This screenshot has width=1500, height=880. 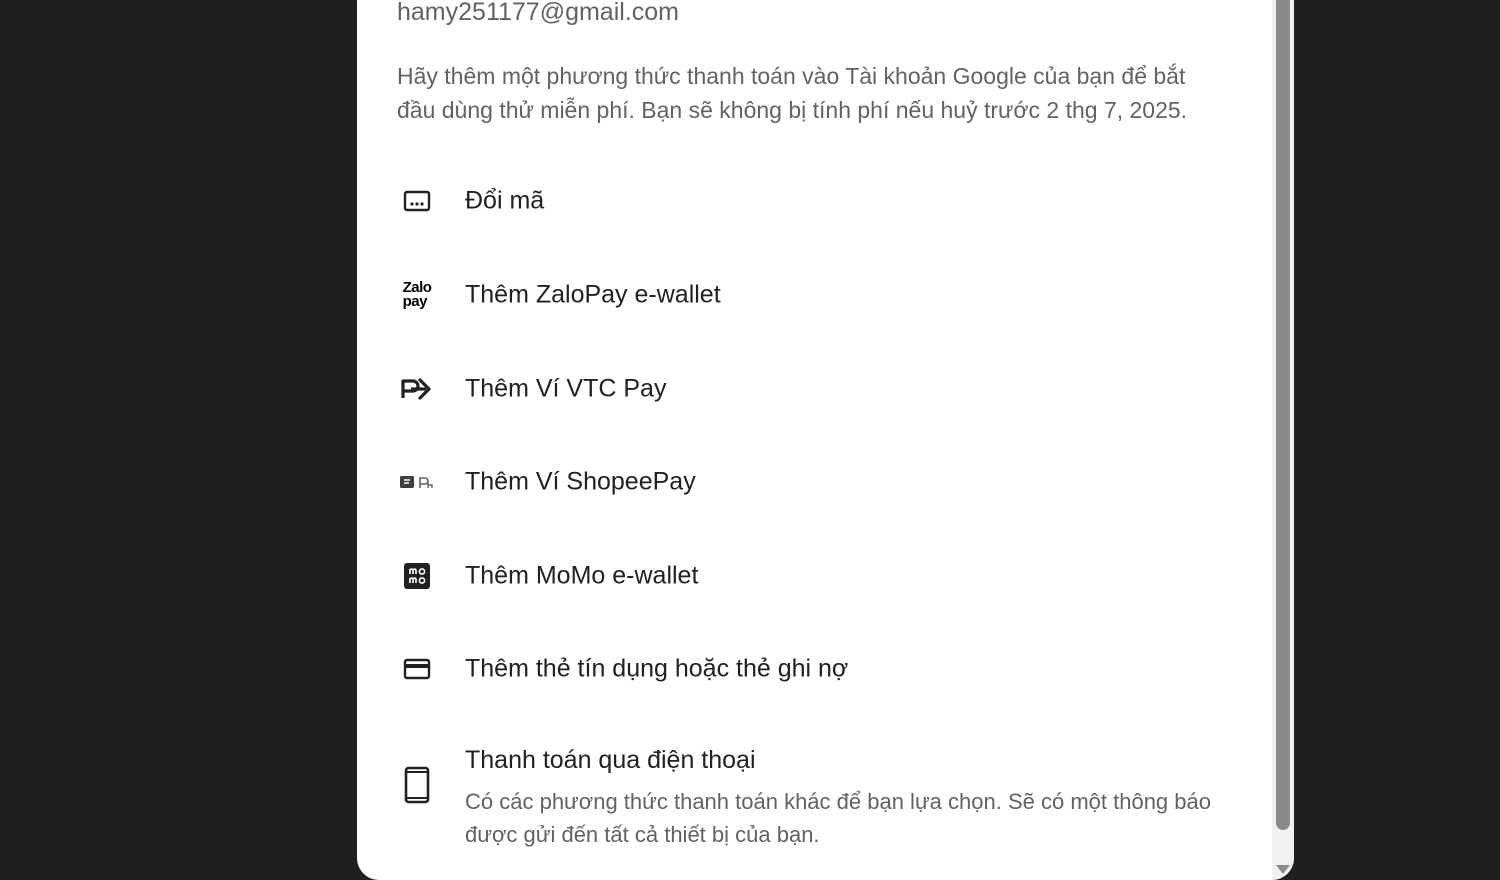 I want to click on vtc-pay-label: Thêm Ví VTC Pay, so click(x=566, y=388).